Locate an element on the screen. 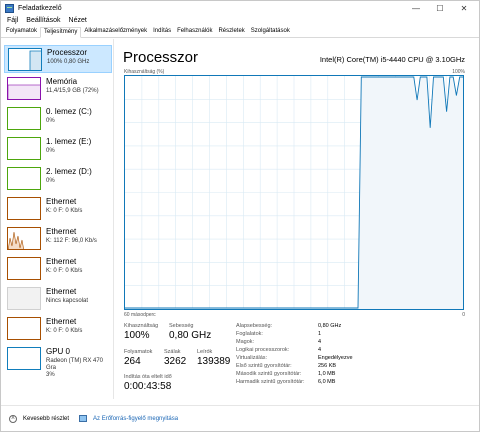 This screenshot has width=480, height=432. sidebar-item-cpu: Processzor 100% 0,80 GHz is located at coordinates (58, 59).